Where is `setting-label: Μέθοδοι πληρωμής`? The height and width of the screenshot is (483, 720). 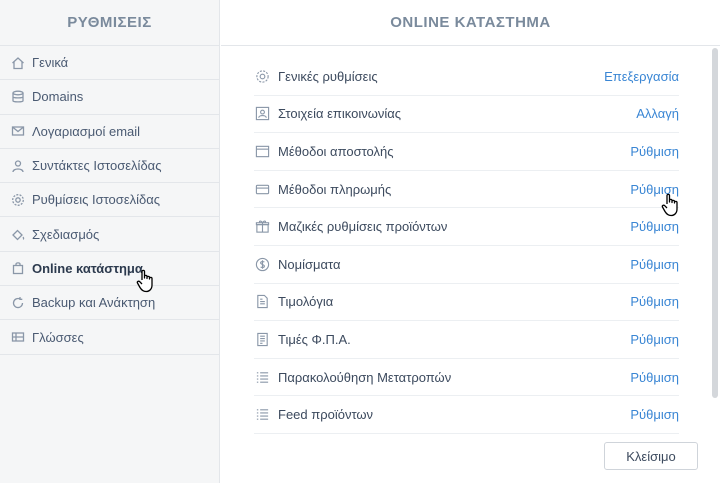
setting-label: Μέθοδοι πληρωμής is located at coordinates (335, 189).